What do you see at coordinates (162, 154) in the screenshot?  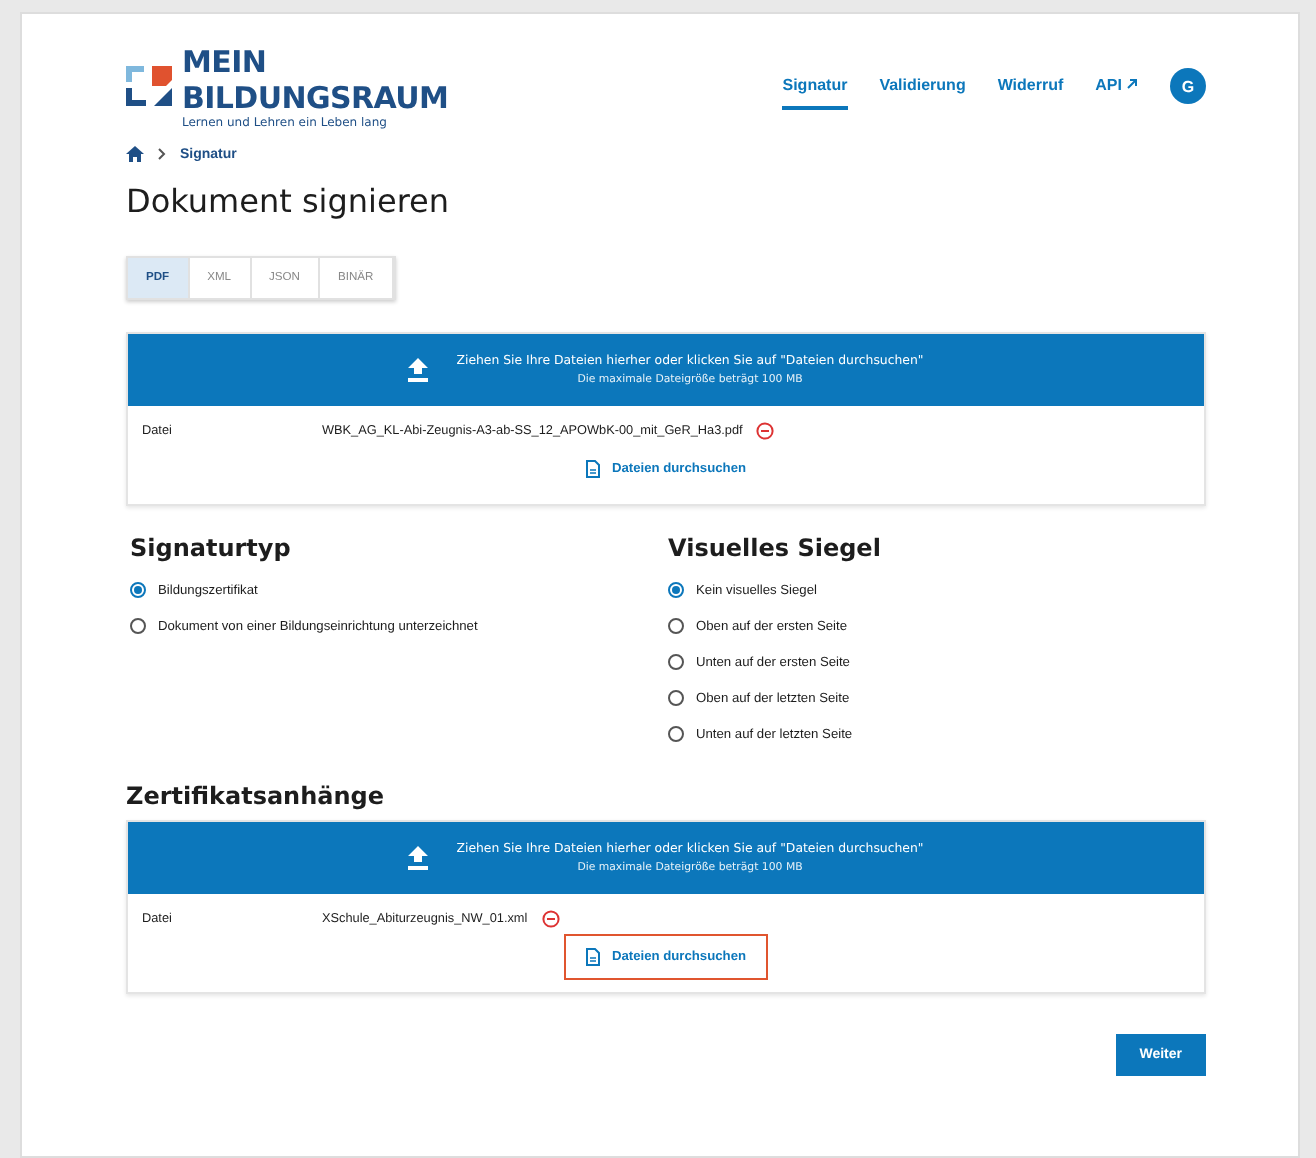 I see `chevron-icon` at bounding box center [162, 154].